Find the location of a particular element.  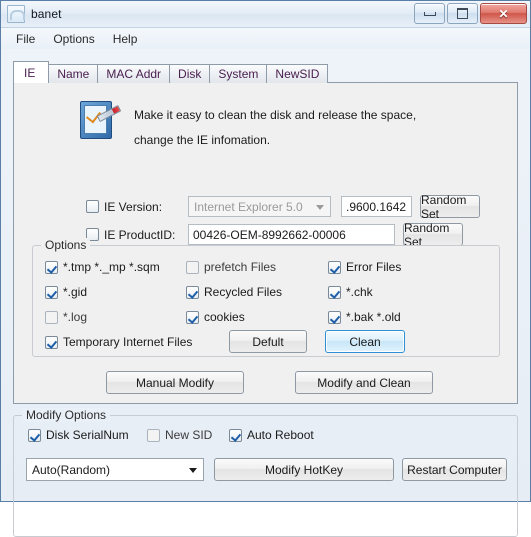

checkbox-temporary-internet-files: Temporary Internet Files is located at coordinates (118, 342).